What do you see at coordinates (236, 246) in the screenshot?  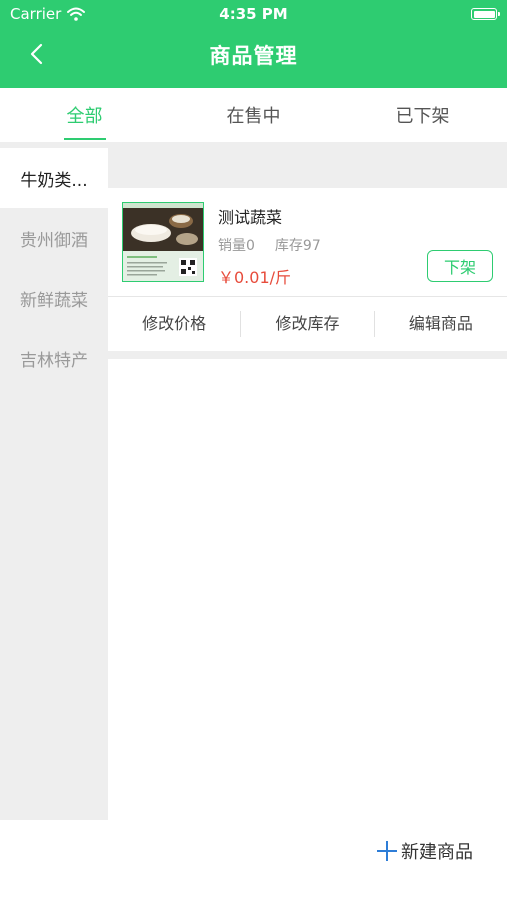 I see `product-sales: 销量0` at bounding box center [236, 246].